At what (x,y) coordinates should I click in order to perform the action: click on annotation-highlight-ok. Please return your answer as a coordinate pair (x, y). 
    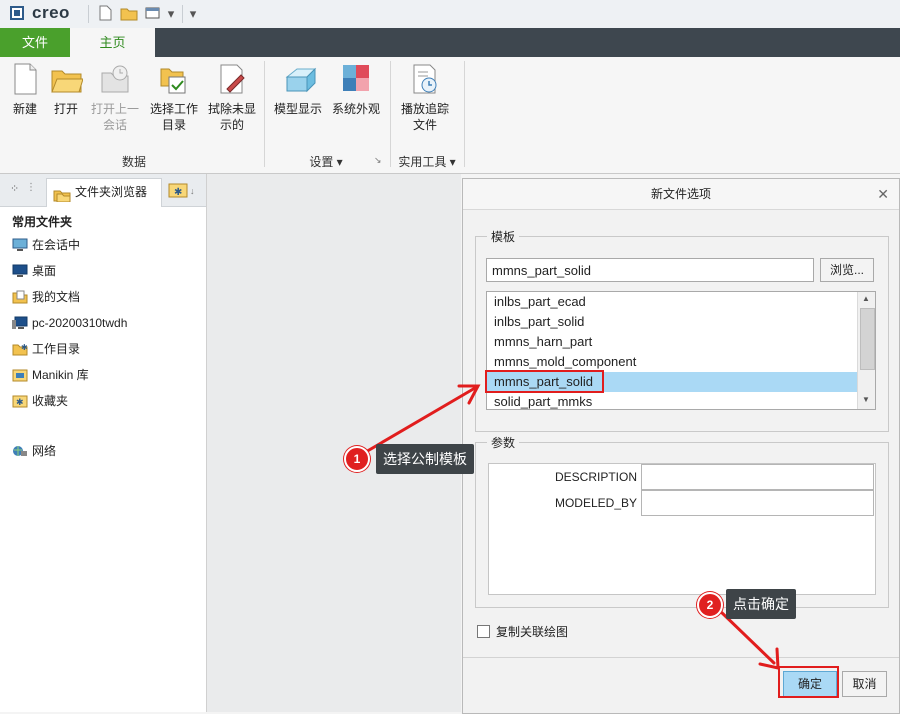
    Looking at the image, I should click on (808, 682).